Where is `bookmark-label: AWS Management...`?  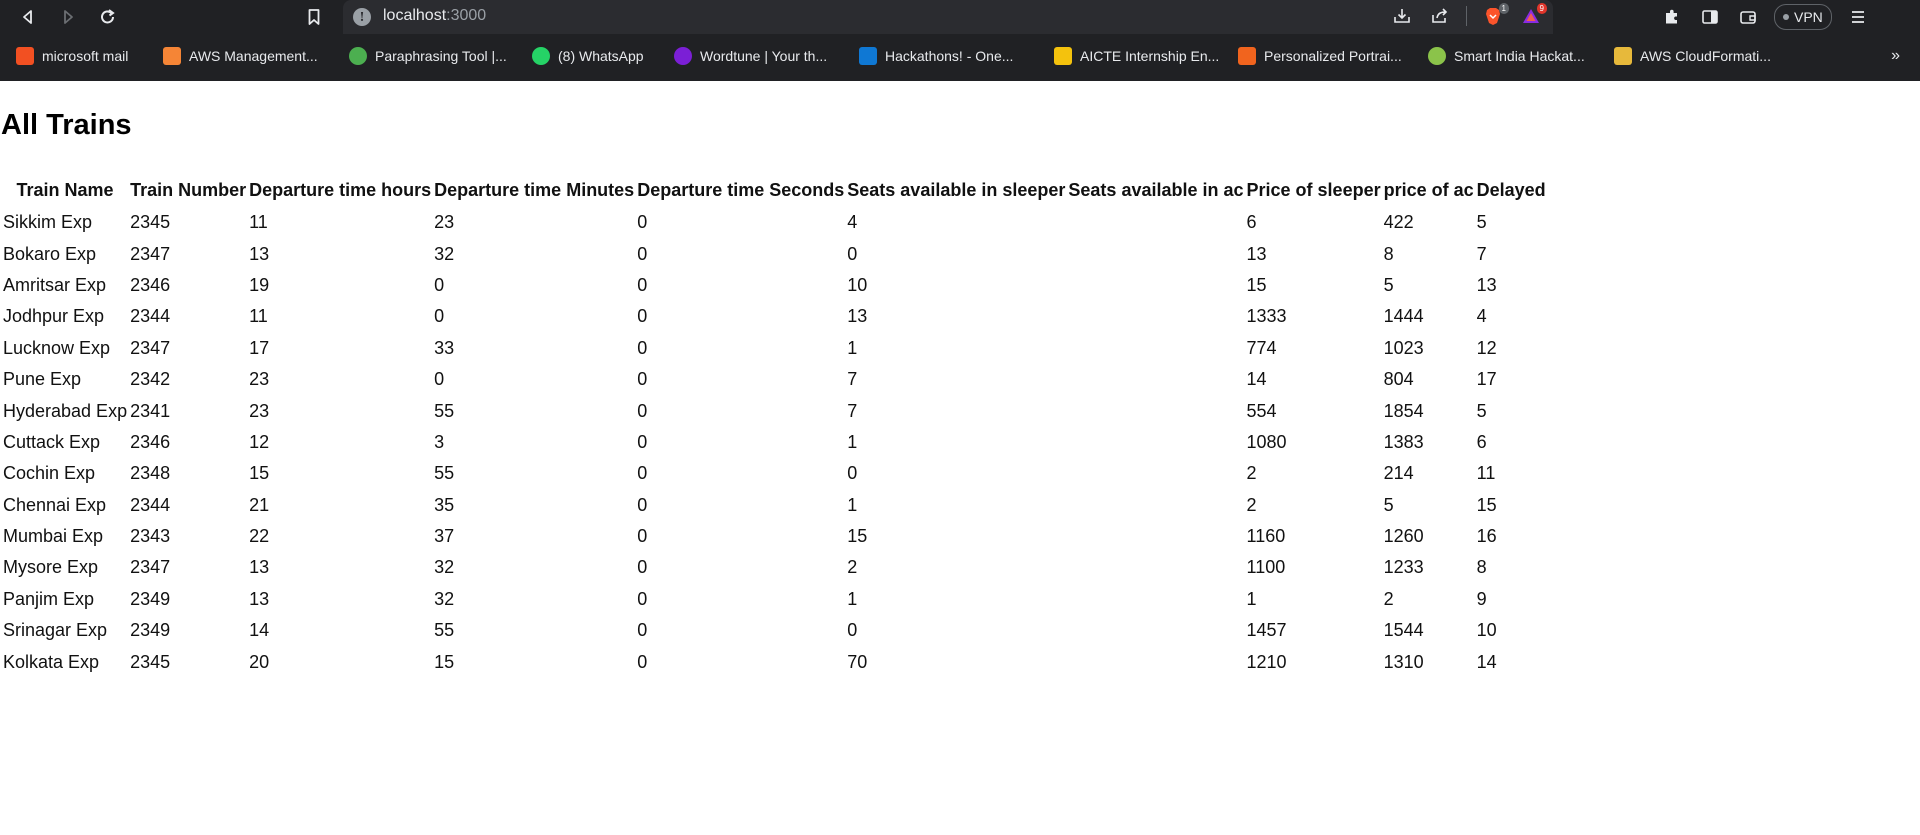
bookmark-label: AWS Management... is located at coordinates (253, 56).